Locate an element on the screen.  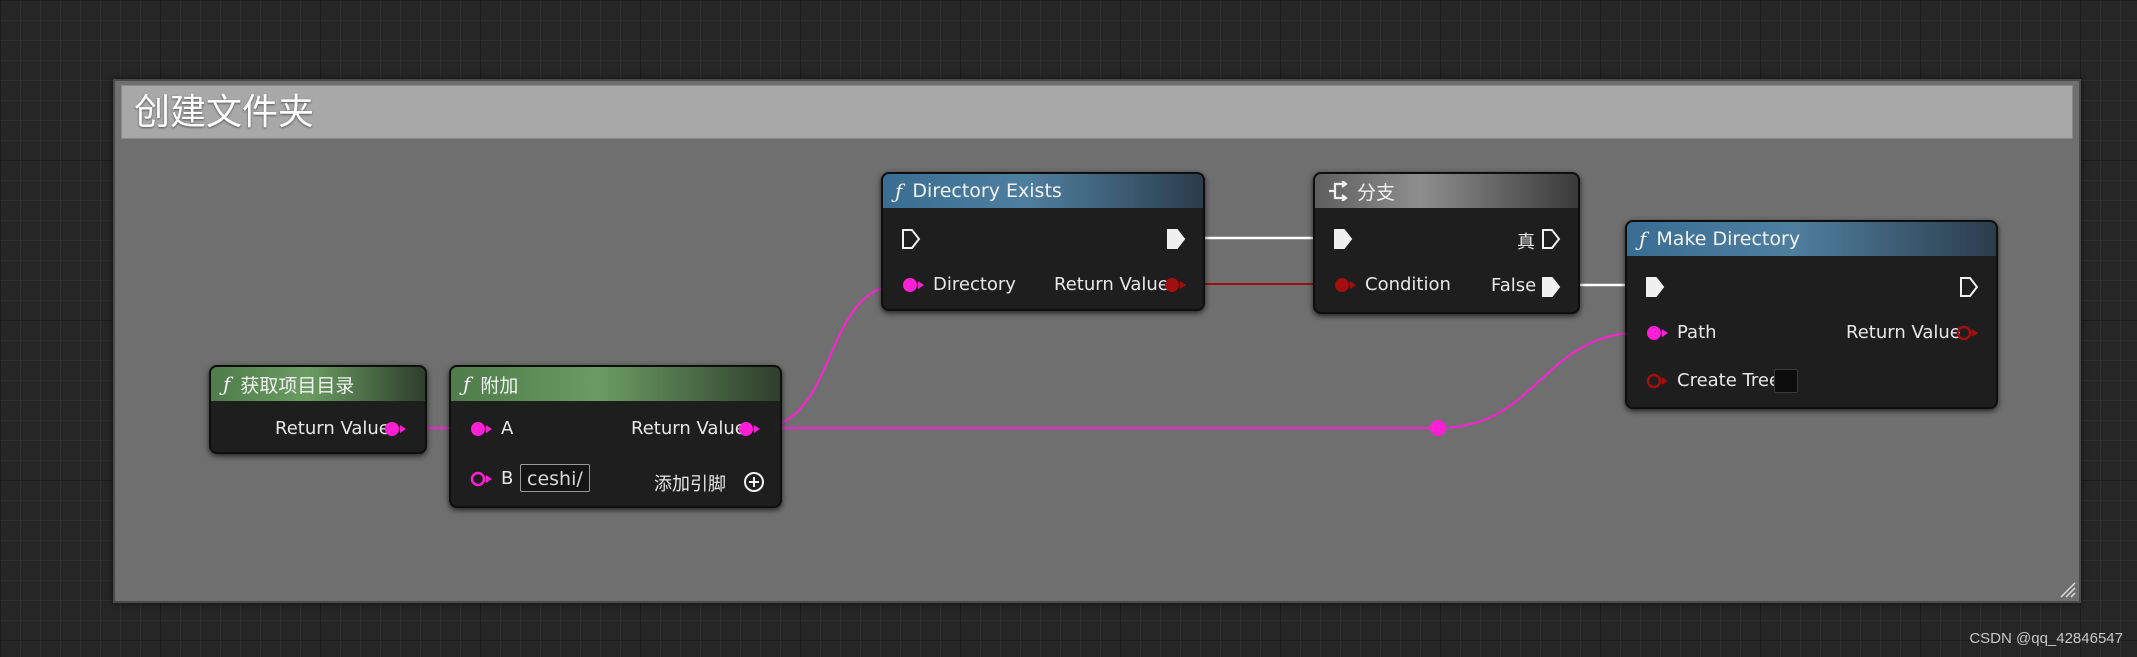
node-get-project-directory: ƒ 获取项目目录 Return Value is located at coordinates (318, 409).